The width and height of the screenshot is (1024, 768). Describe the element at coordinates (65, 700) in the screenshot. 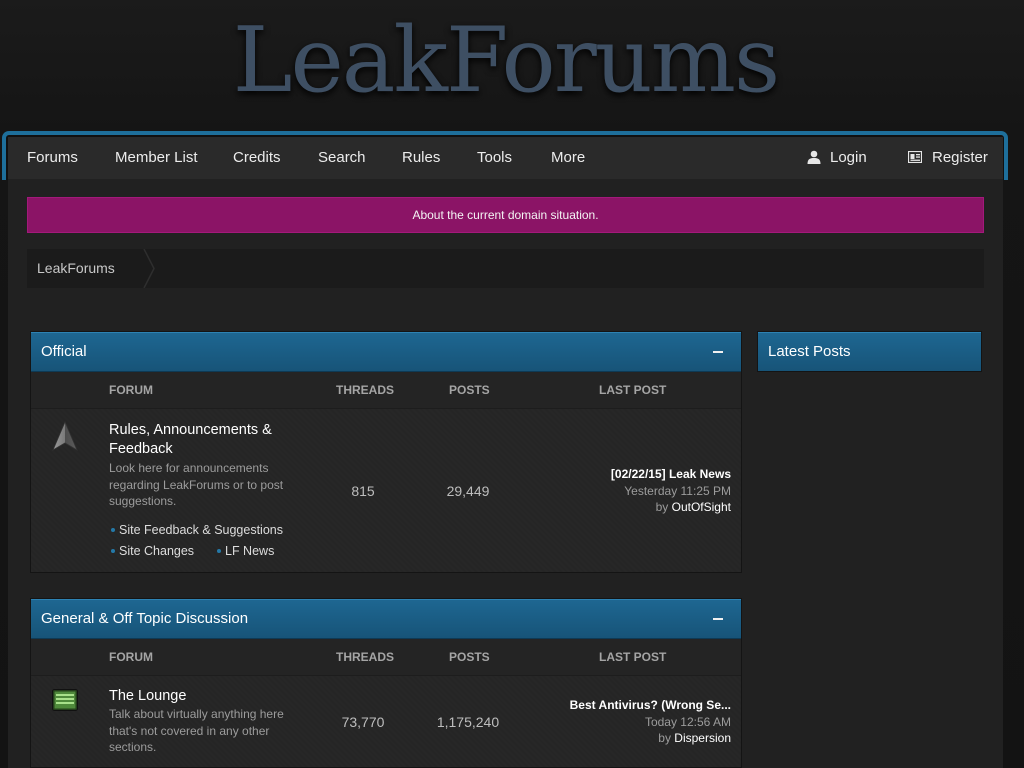

I see `monitor-icon` at that location.